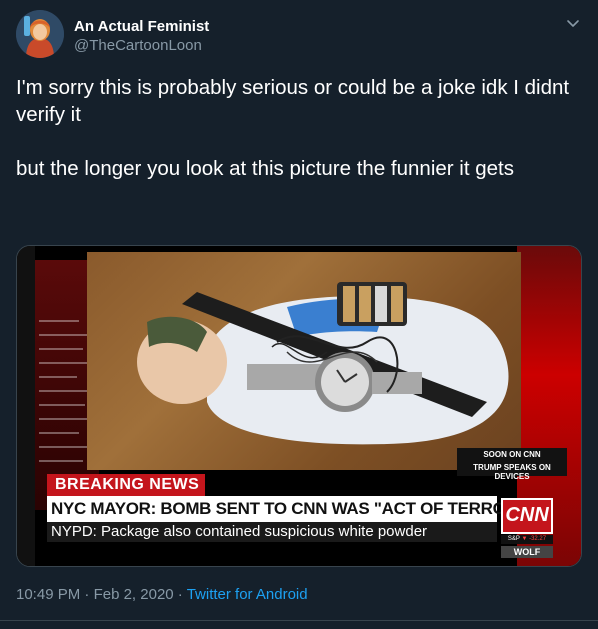 The height and width of the screenshot is (629, 598). I want to click on cnn-logo: CNN, so click(527, 516).